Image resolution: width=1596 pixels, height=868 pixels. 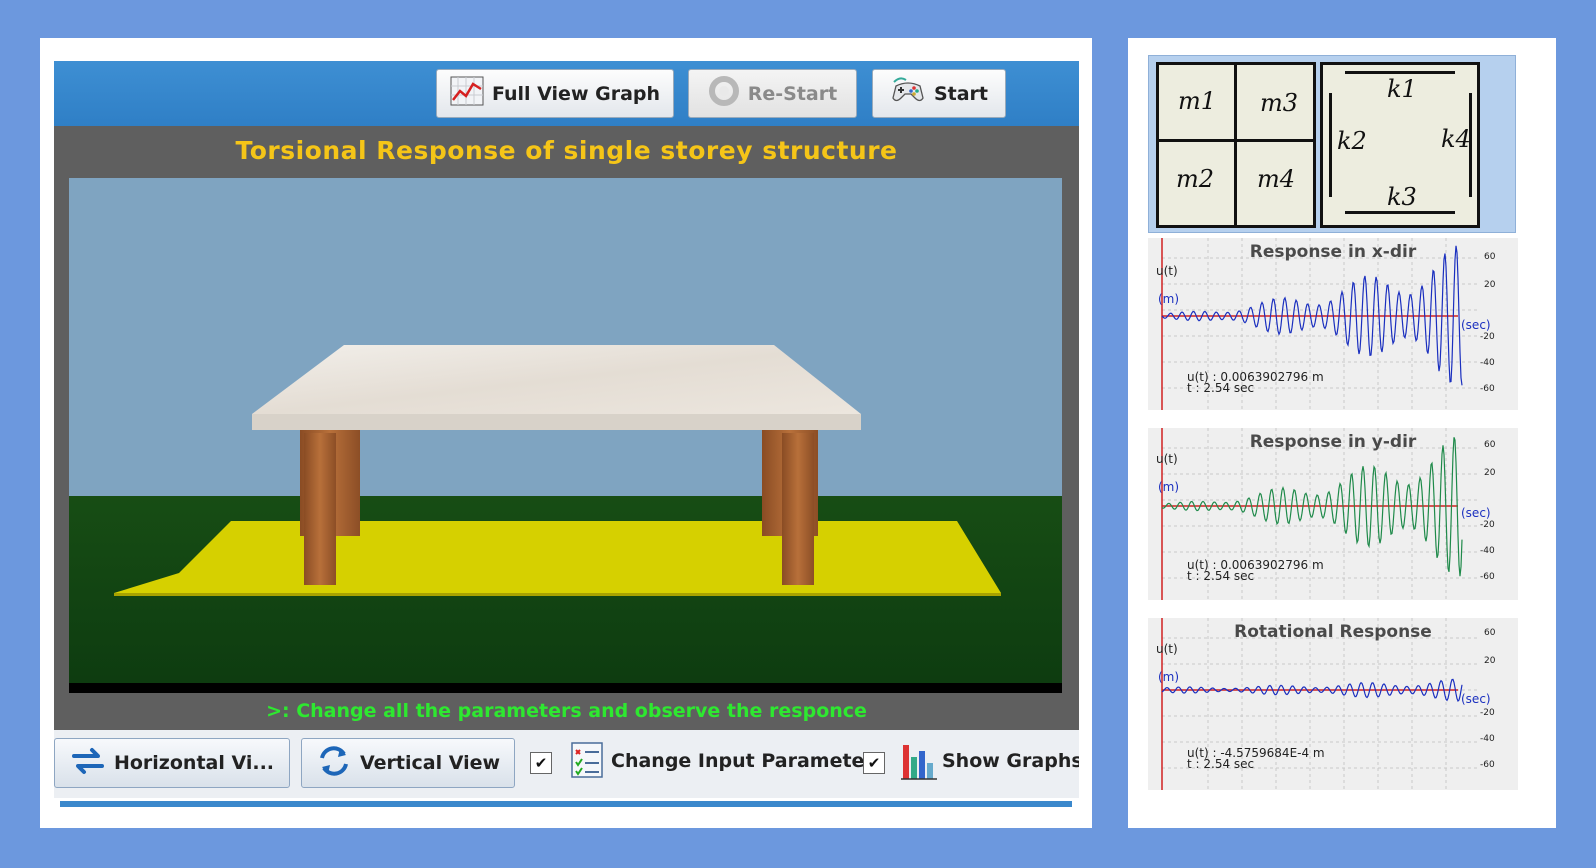 What do you see at coordinates (792, 93) in the screenshot?
I see `restart-label: Re-Start` at bounding box center [792, 93].